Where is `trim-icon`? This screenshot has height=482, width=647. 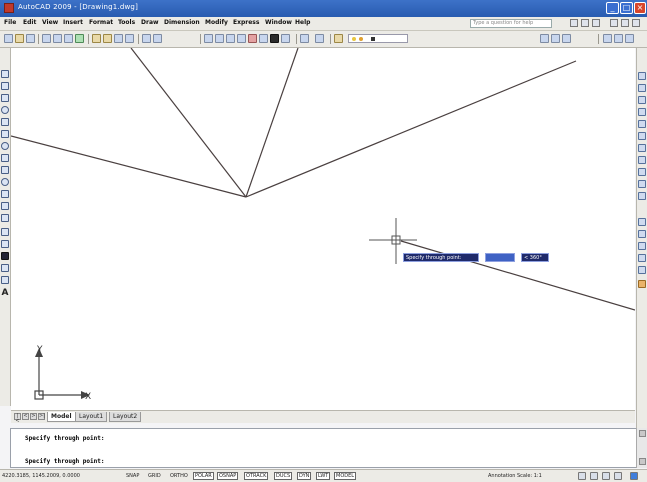
trim-icon is located at coordinates (642, 184).